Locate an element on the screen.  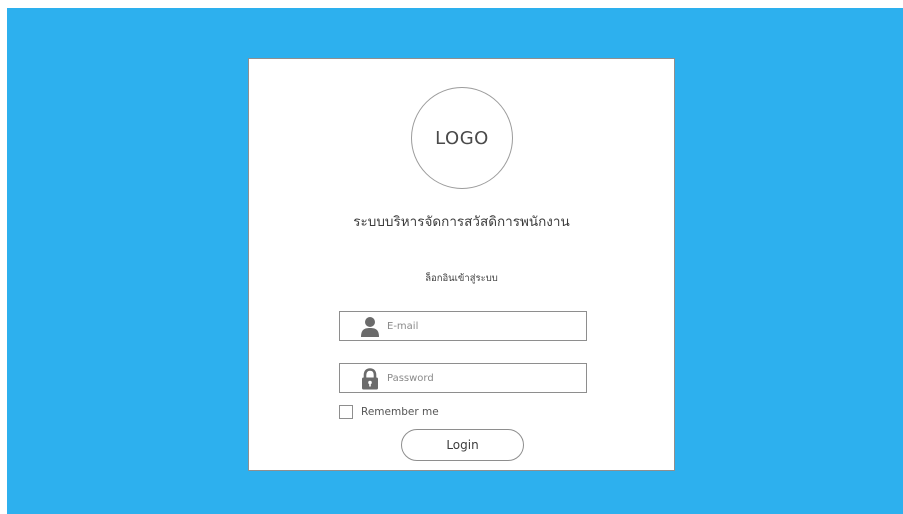
lock-icon is located at coordinates (370, 379).